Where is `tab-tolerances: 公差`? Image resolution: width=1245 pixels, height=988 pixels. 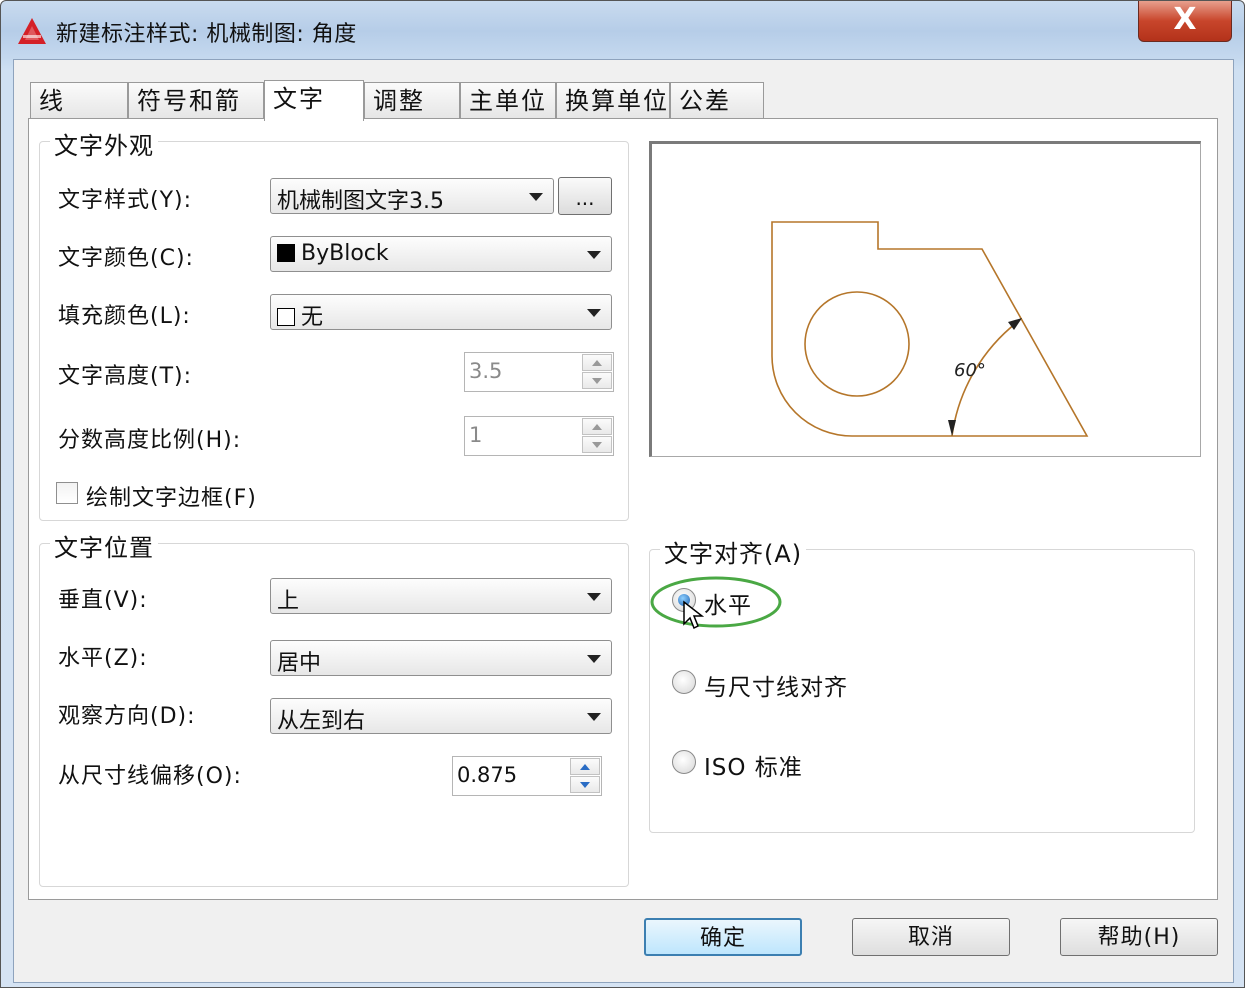 tab-tolerances: 公差 is located at coordinates (717, 100).